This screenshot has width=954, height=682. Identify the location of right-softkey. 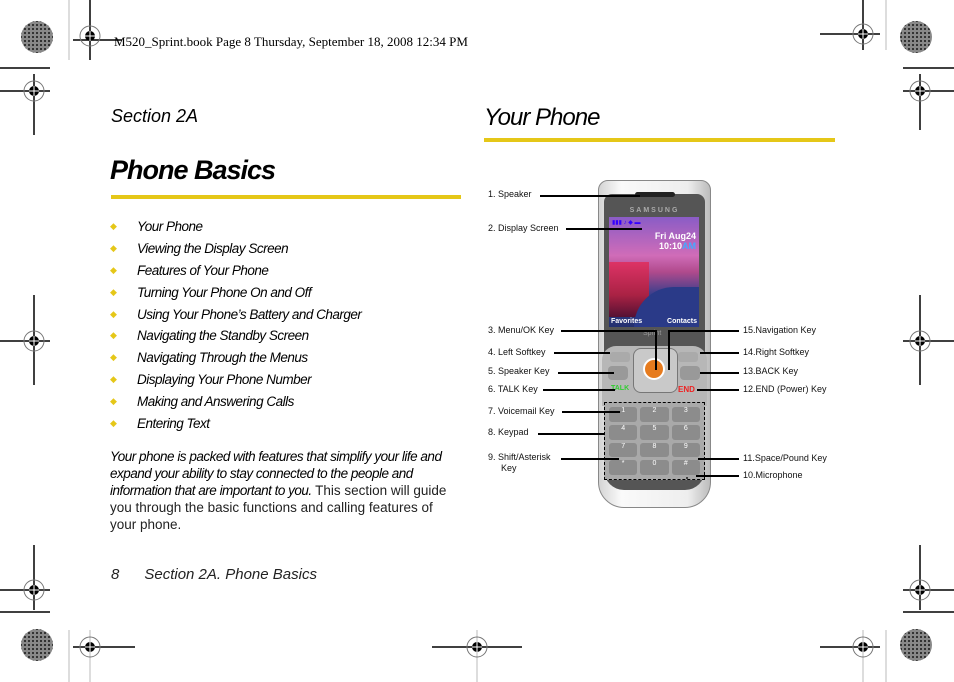
(688, 357).